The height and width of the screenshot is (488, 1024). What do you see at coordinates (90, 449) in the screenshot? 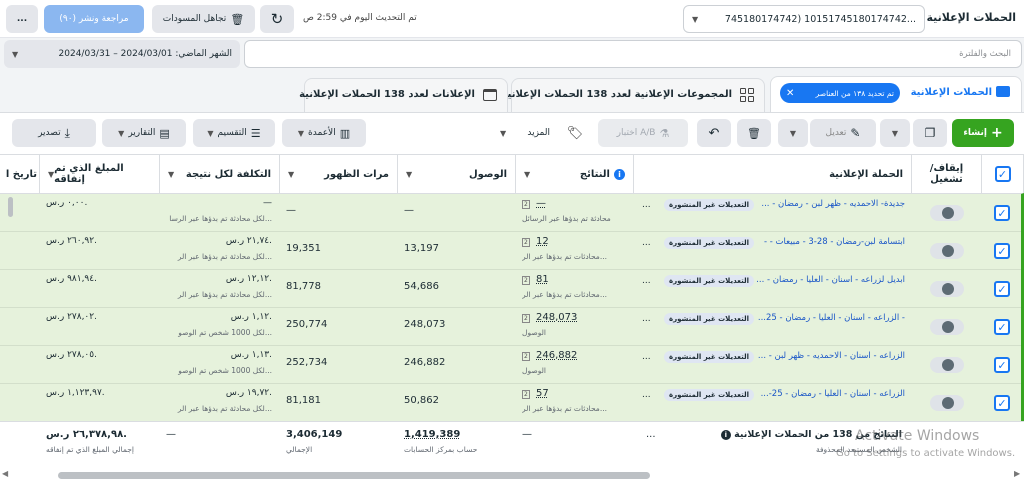
I see `summary-spent-sub: إجمالي المبلغ الذي تم إنفاقه` at bounding box center [90, 449].